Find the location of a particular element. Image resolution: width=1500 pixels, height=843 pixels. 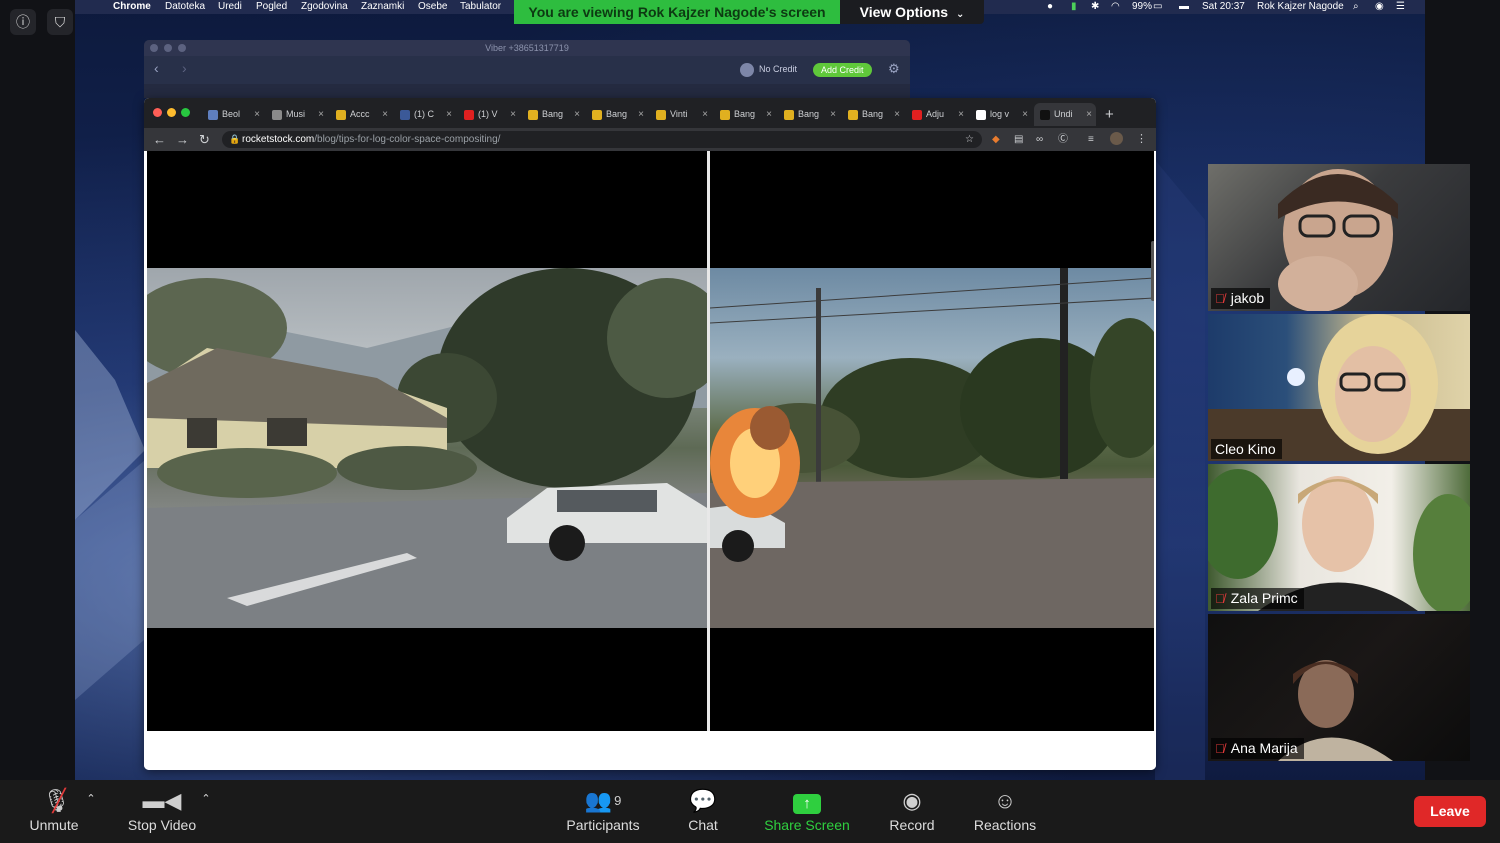

tab-label: Bang is located at coordinates (617, 114).